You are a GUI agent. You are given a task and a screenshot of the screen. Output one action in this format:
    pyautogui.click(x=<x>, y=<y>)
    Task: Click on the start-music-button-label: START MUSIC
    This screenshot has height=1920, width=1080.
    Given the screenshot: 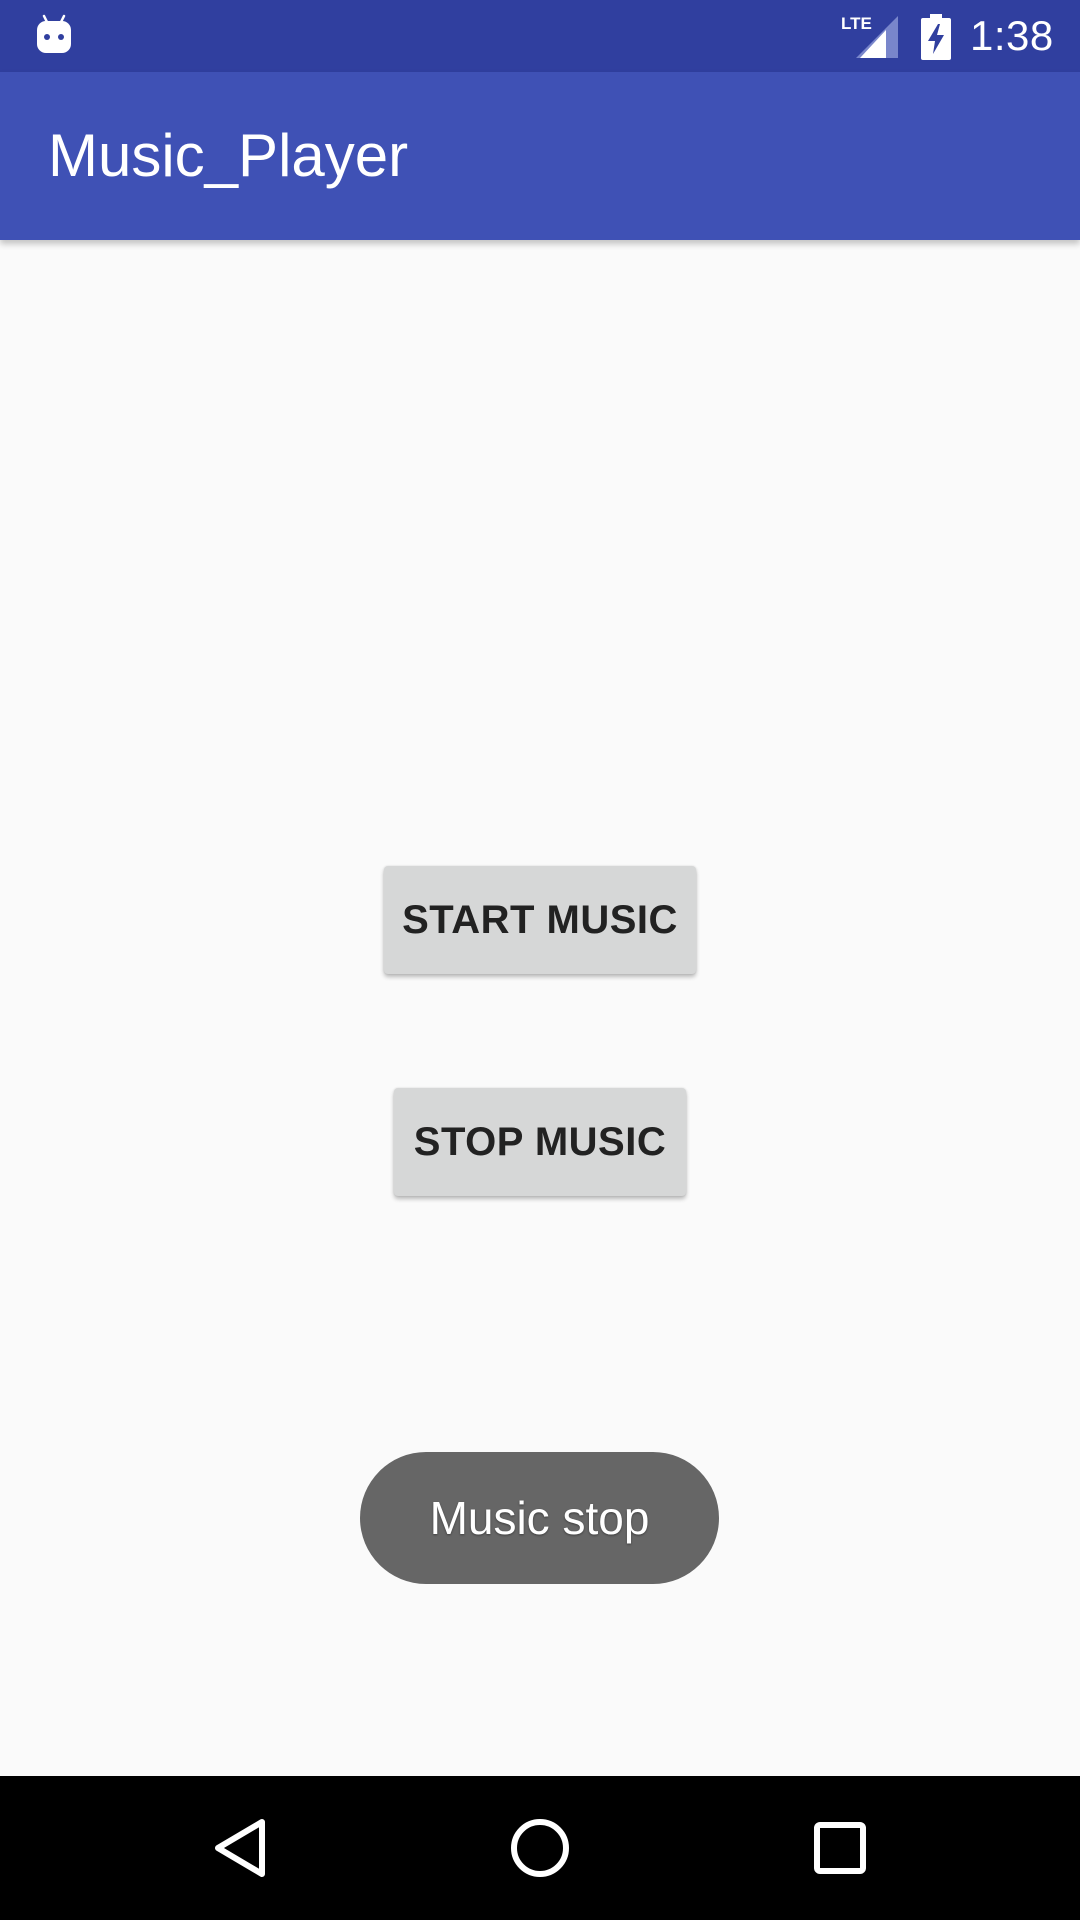 What is the action you would take?
    pyautogui.click(x=540, y=919)
    